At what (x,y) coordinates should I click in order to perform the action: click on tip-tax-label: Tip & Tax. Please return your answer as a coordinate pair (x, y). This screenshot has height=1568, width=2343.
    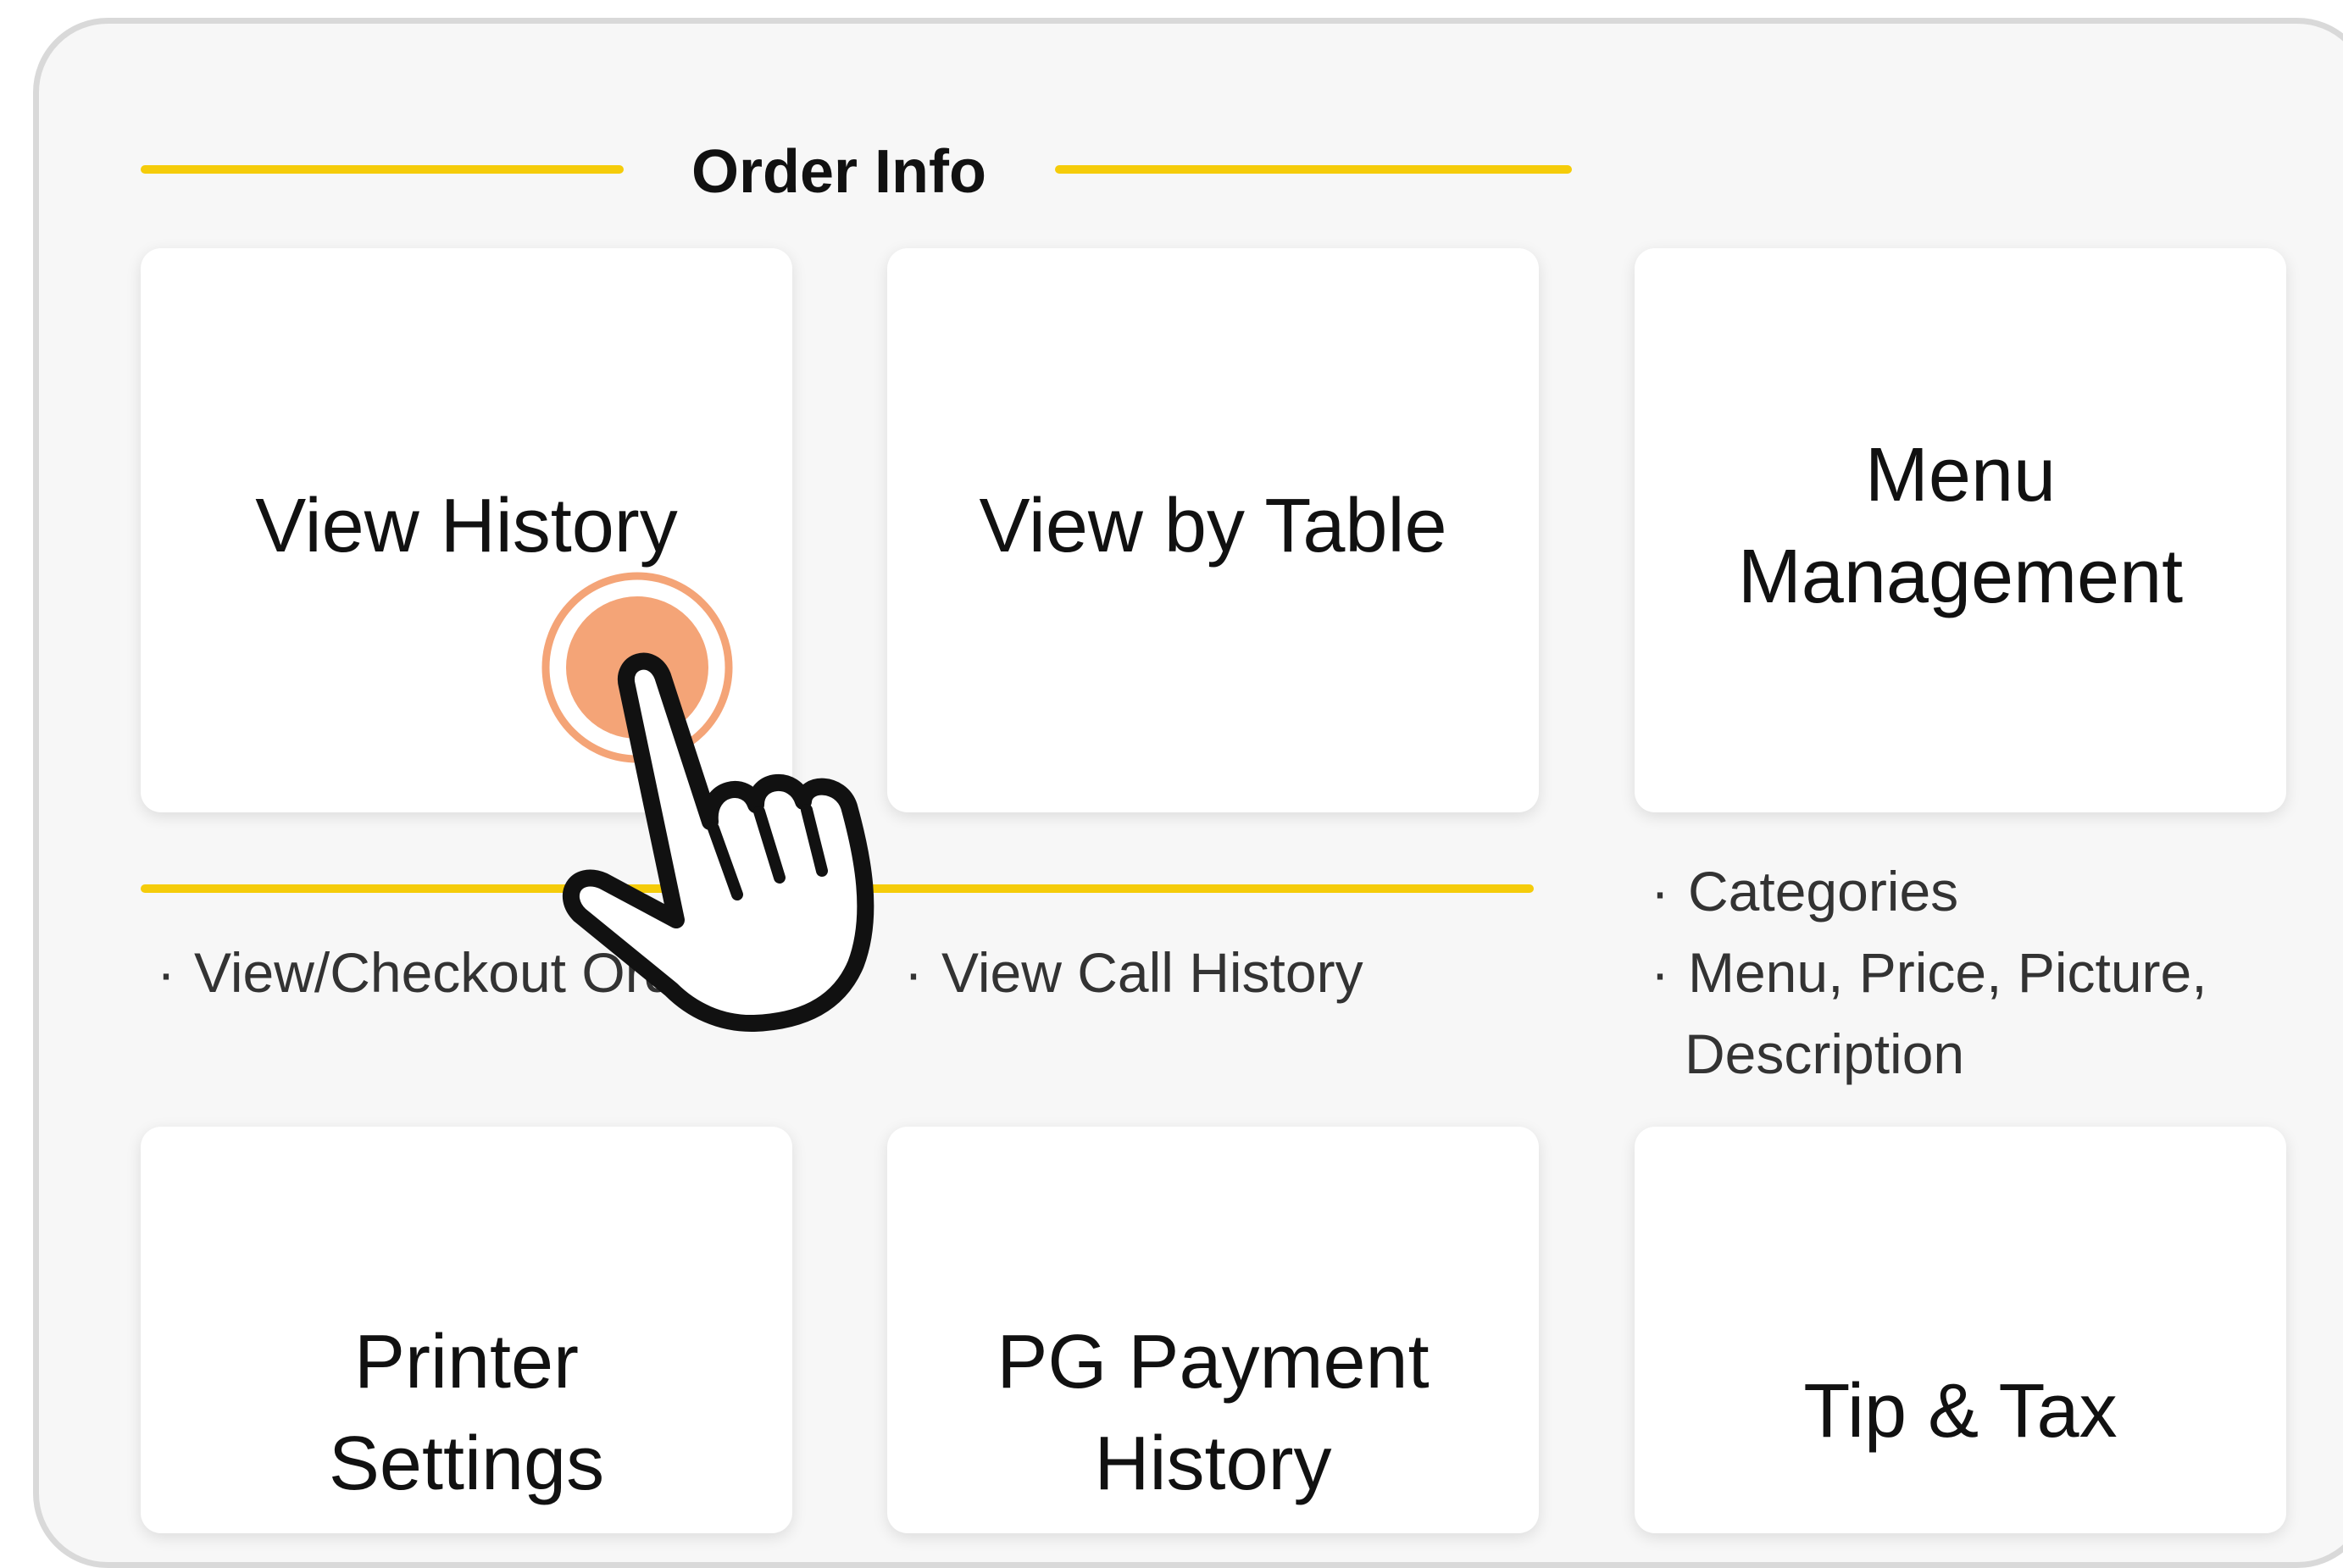
    Looking at the image, I should click on (1960, 1411).